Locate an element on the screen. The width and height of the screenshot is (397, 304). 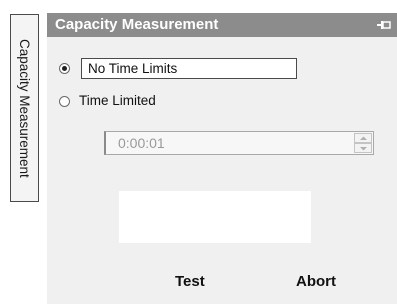
output-area is located at coordinates (215, 217).